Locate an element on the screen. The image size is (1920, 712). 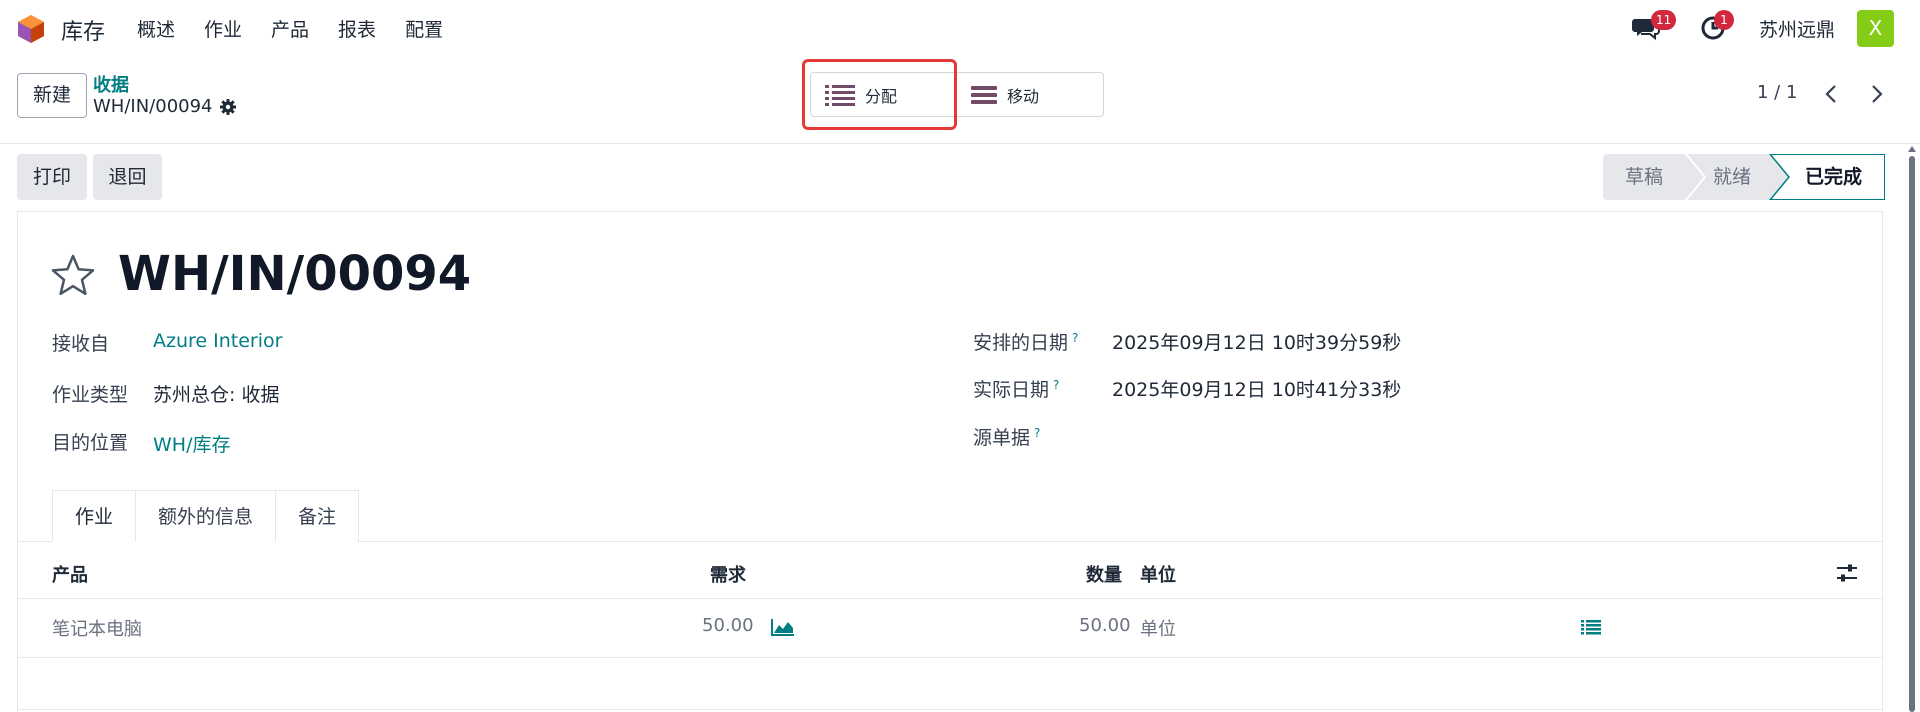
status-bar: 草稿 就绪 已完成 is located at coordinates (1744, 177).